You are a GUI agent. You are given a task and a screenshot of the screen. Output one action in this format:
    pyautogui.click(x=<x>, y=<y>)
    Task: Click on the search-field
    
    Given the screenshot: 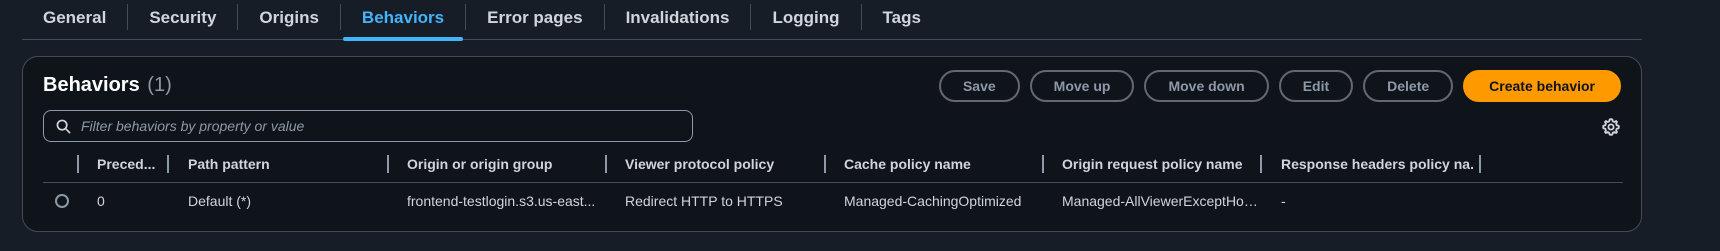 What is the action you would take?
    pyautogui.click(x=368, y=126)
    